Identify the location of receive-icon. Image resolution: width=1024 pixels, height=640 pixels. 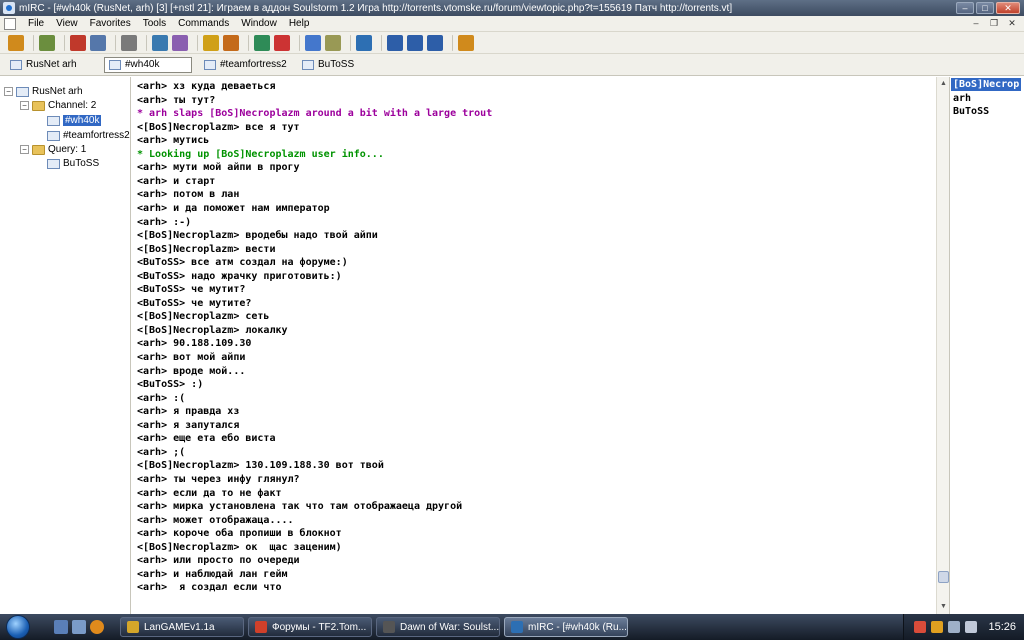
(364, 42).